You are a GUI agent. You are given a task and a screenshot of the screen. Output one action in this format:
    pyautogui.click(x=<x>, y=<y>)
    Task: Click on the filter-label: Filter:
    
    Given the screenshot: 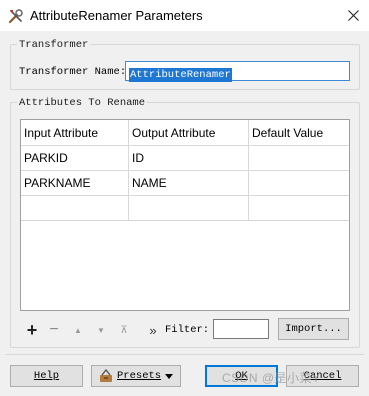 What is the action you would take?
    pyautogui.click(x=187, y=330)
    